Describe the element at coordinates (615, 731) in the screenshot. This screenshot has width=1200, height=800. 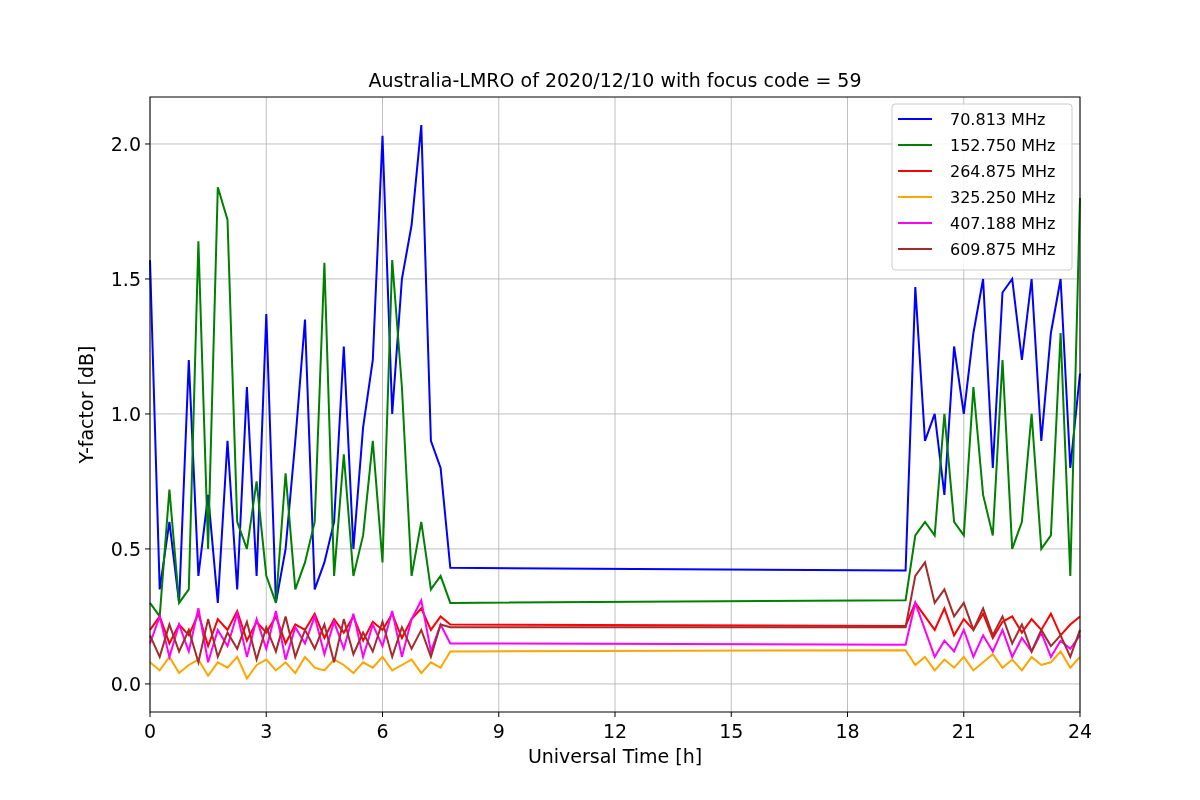
I see `x-tick-label: 12` at that location.